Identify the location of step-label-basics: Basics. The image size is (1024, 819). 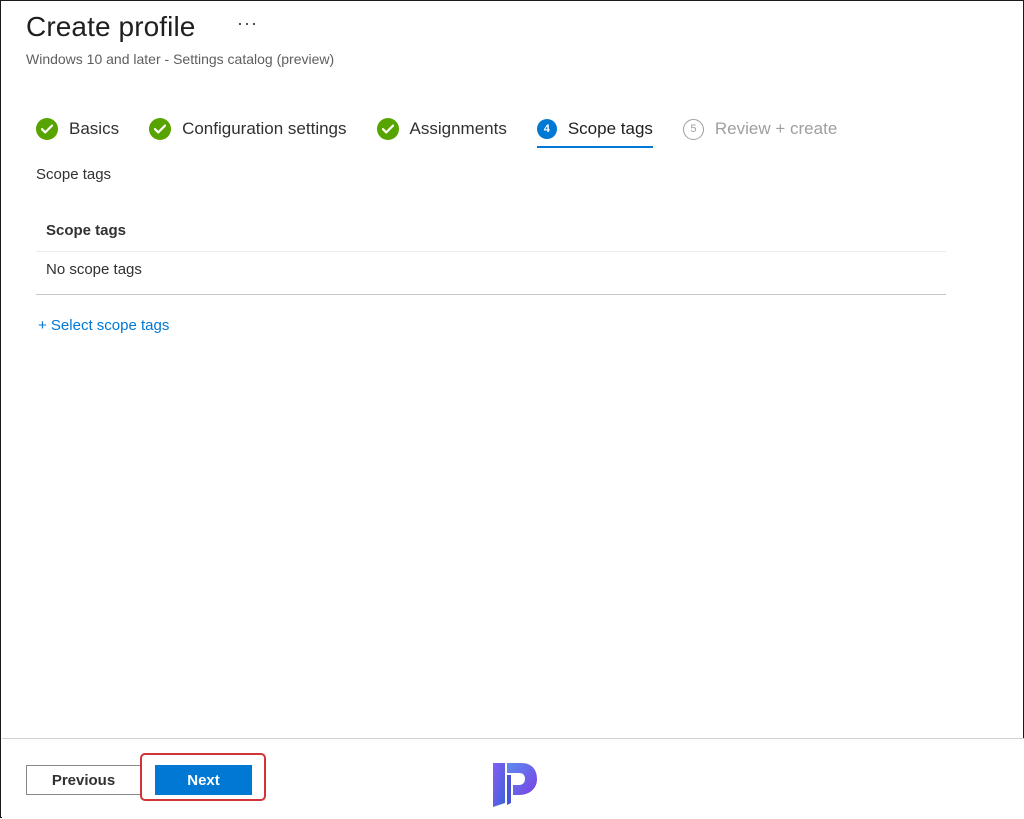
(94, 129).